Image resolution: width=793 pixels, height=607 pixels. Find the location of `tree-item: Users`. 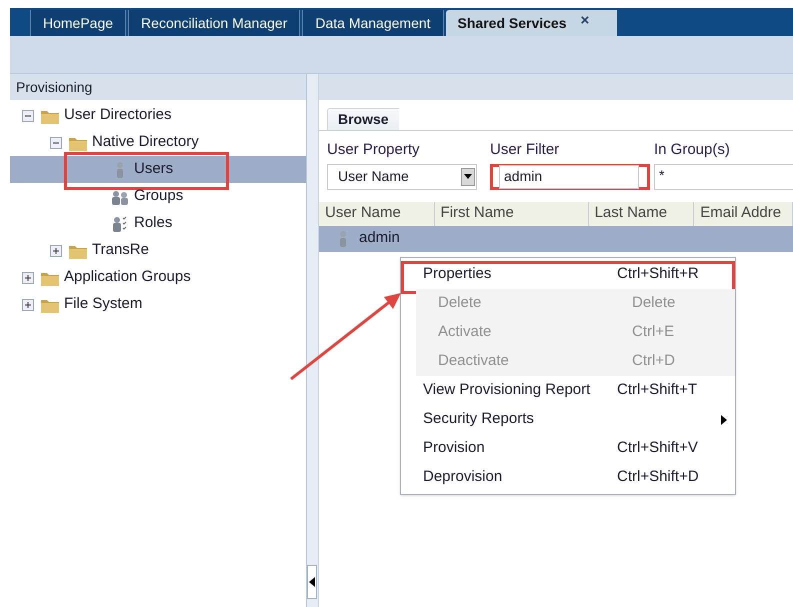

tree-item: Users is located at coordinates (158, 169).